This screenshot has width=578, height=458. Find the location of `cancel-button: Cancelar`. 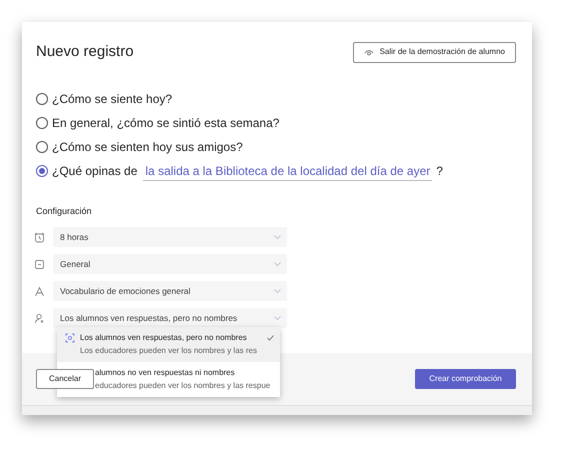

cancel-button: Cancelar is located at coordinates (65, 379).